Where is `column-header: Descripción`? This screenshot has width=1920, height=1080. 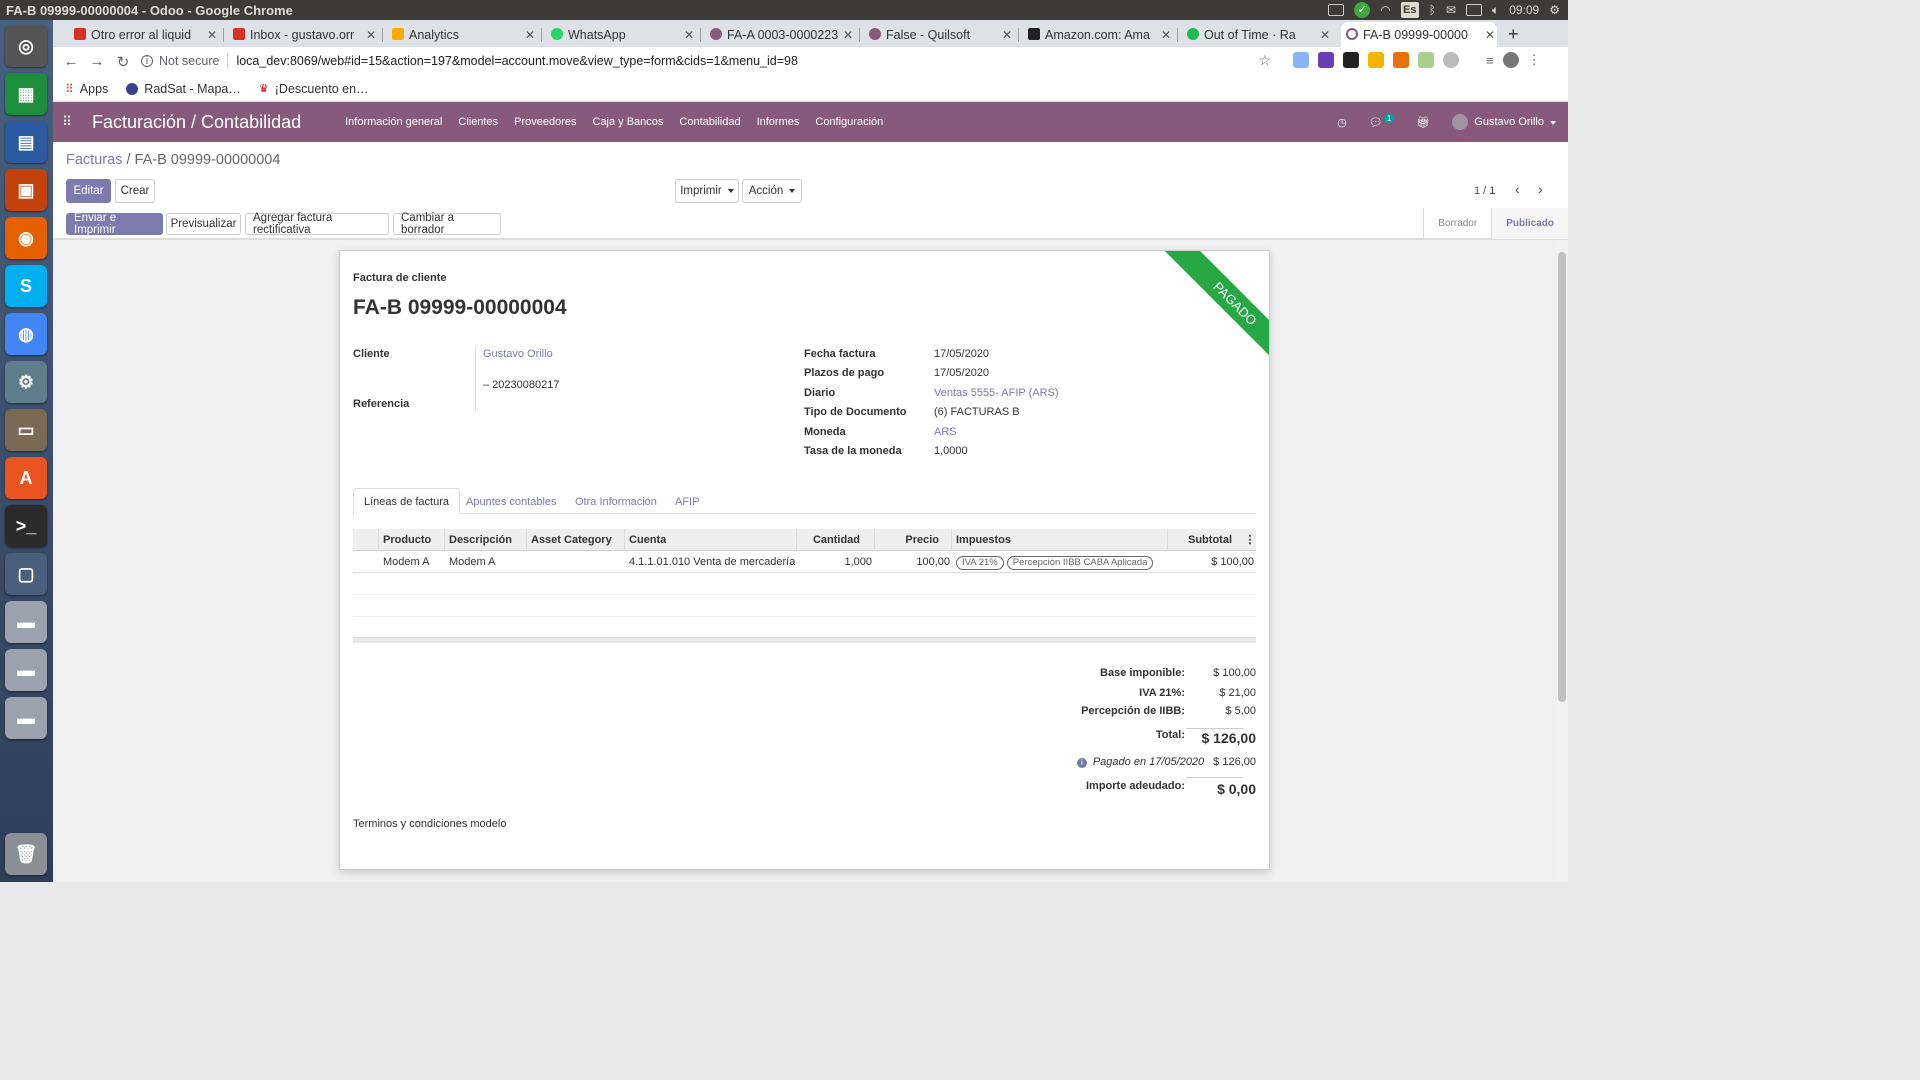 column-header: Descripción is located at coordinates (486, 540).